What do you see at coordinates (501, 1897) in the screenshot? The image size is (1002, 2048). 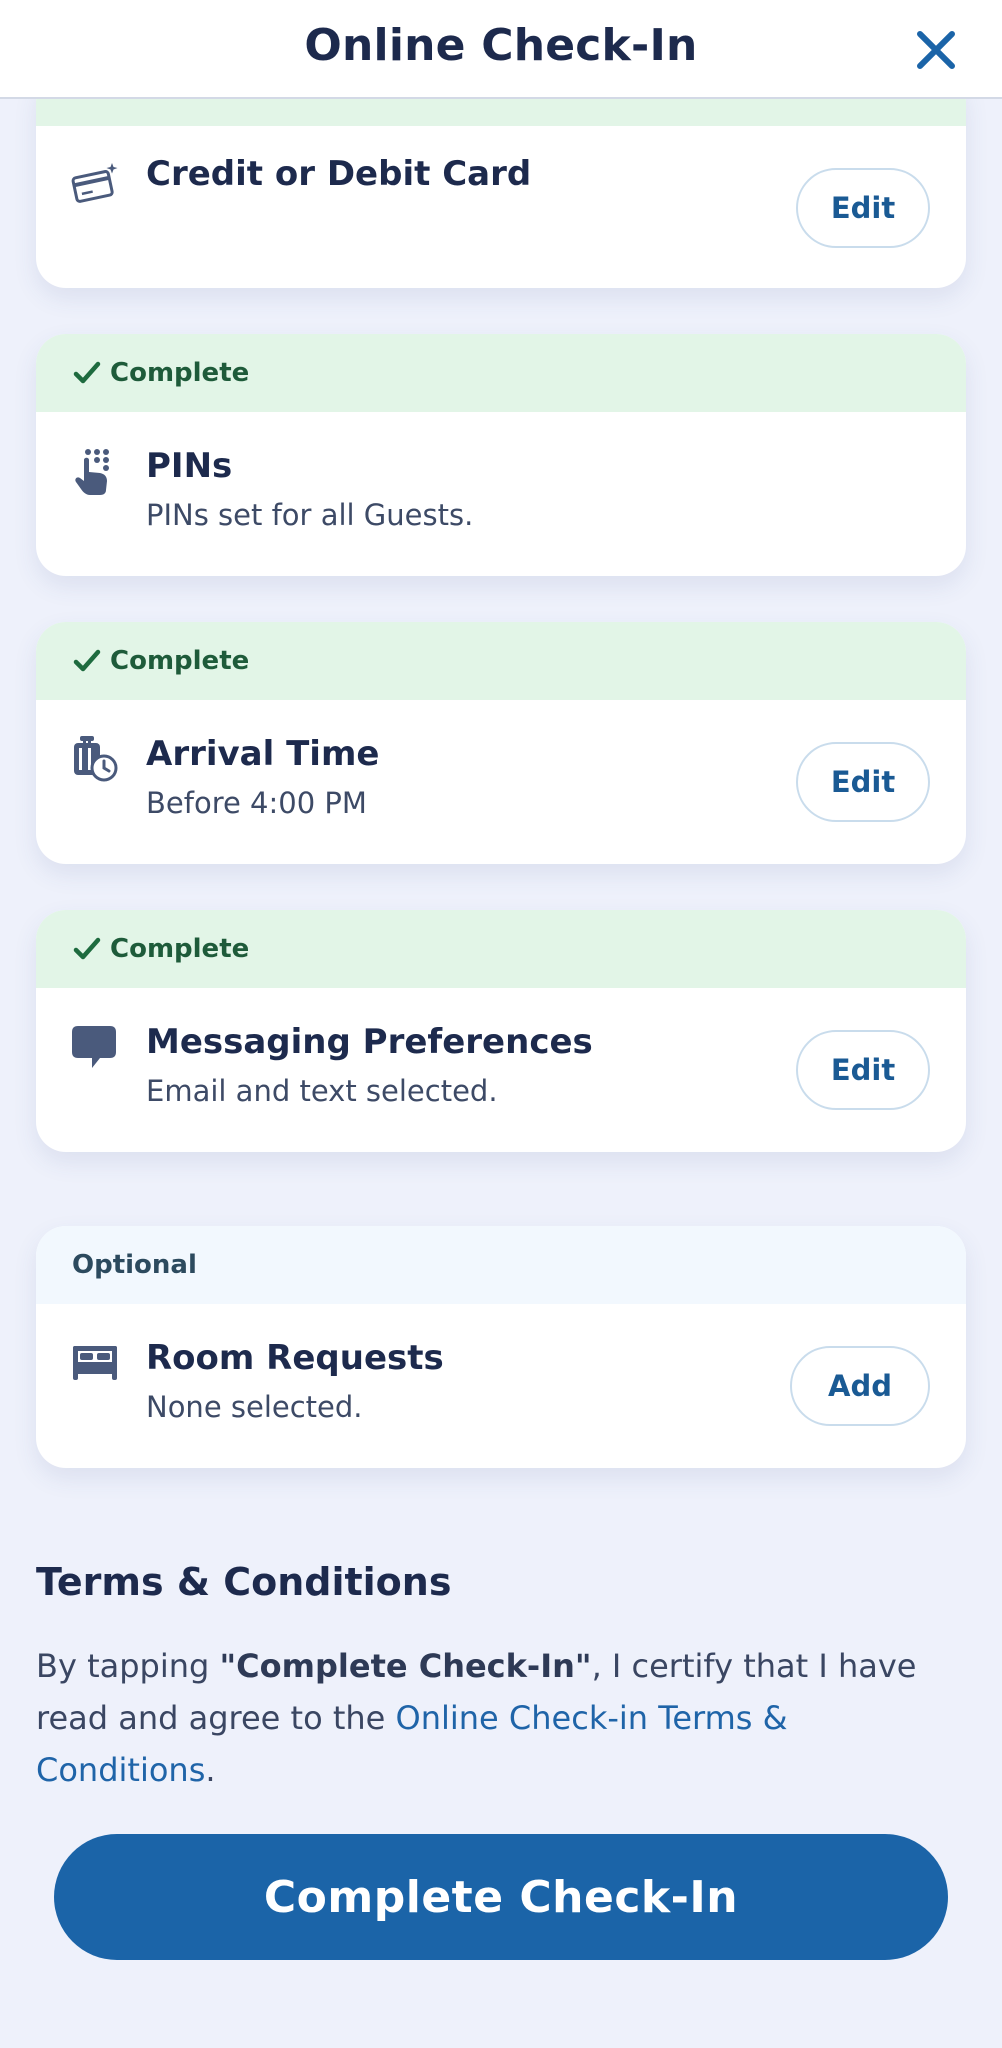 I see `complete-check-in-button: Complete Check-In` at bounding box center [501, 1897].